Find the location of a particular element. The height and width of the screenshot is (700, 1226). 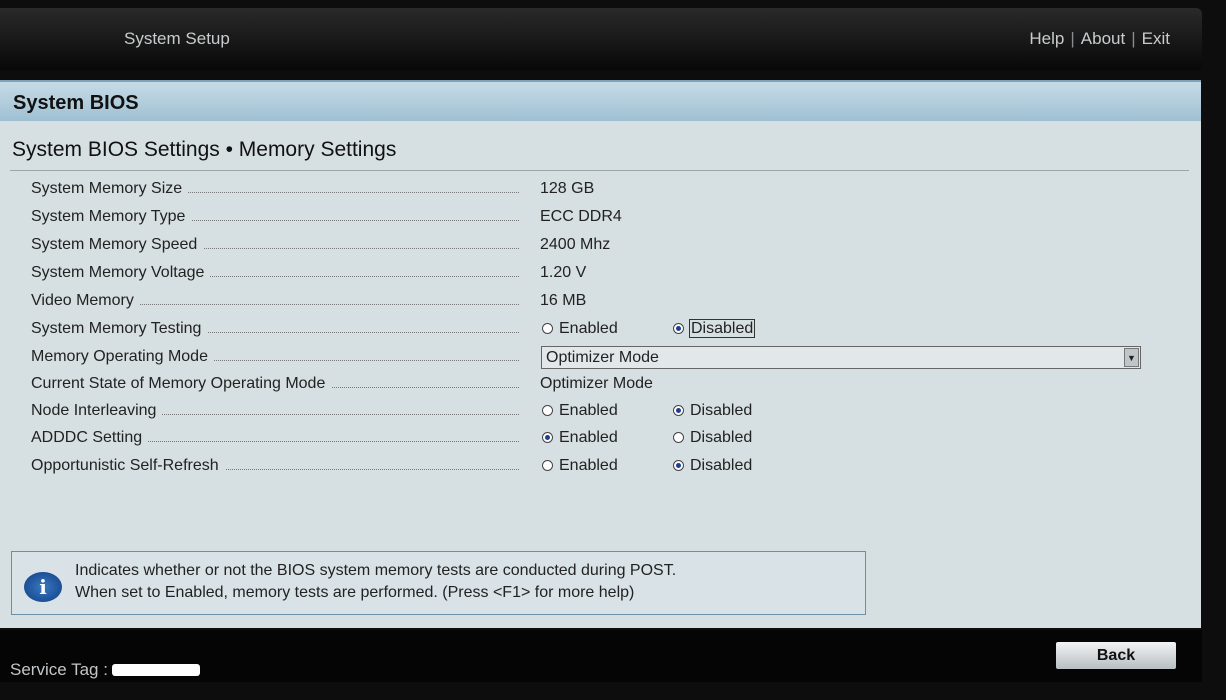

setting-label: System Memory Type is located at coordinates (111, 217).